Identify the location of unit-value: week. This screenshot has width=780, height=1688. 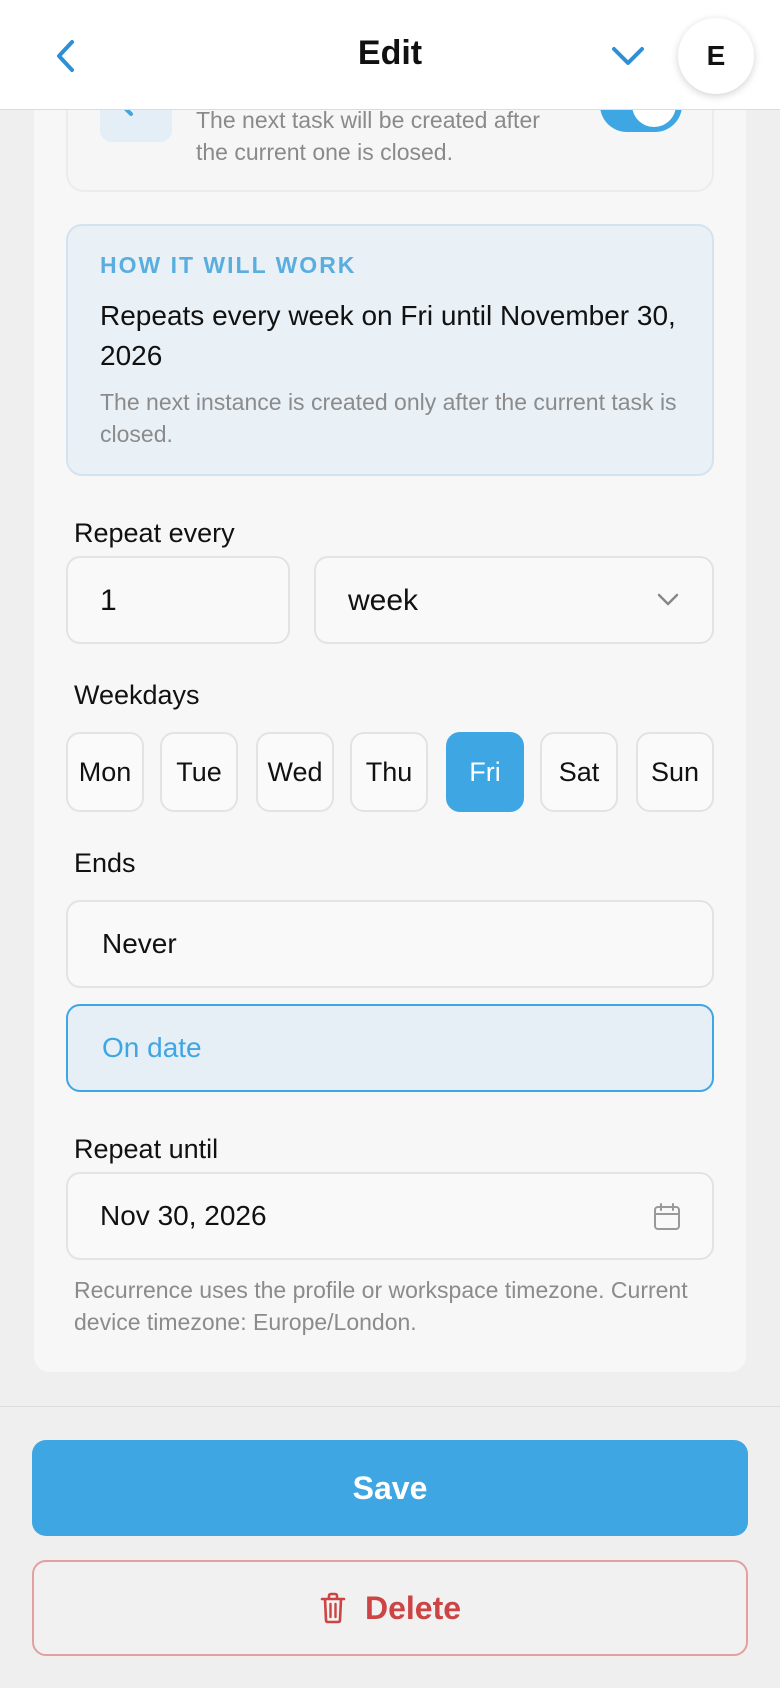
(383, 600).